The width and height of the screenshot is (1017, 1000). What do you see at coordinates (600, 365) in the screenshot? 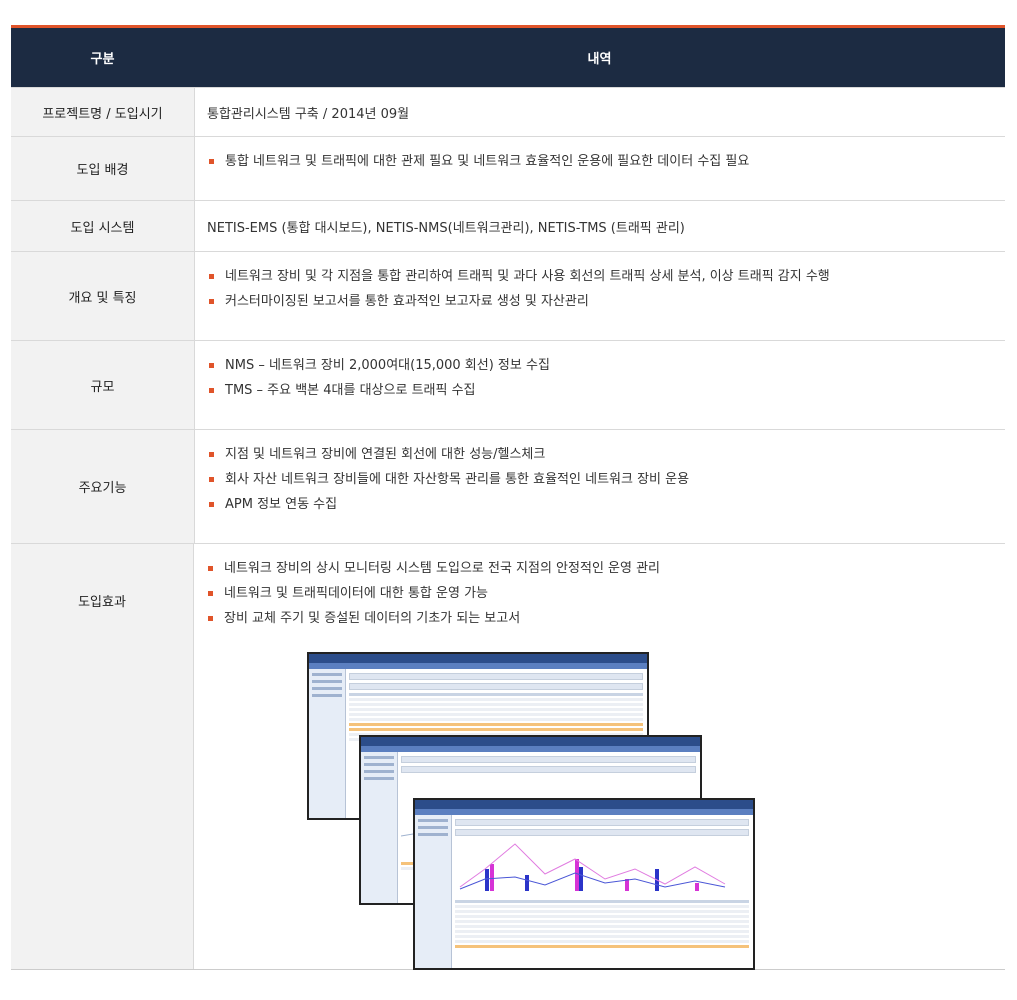
I see `list-item: NMS – 네트워크 장비 2,000여대(15,000 회선) 정보 수집` at bounding box center [600, 365].